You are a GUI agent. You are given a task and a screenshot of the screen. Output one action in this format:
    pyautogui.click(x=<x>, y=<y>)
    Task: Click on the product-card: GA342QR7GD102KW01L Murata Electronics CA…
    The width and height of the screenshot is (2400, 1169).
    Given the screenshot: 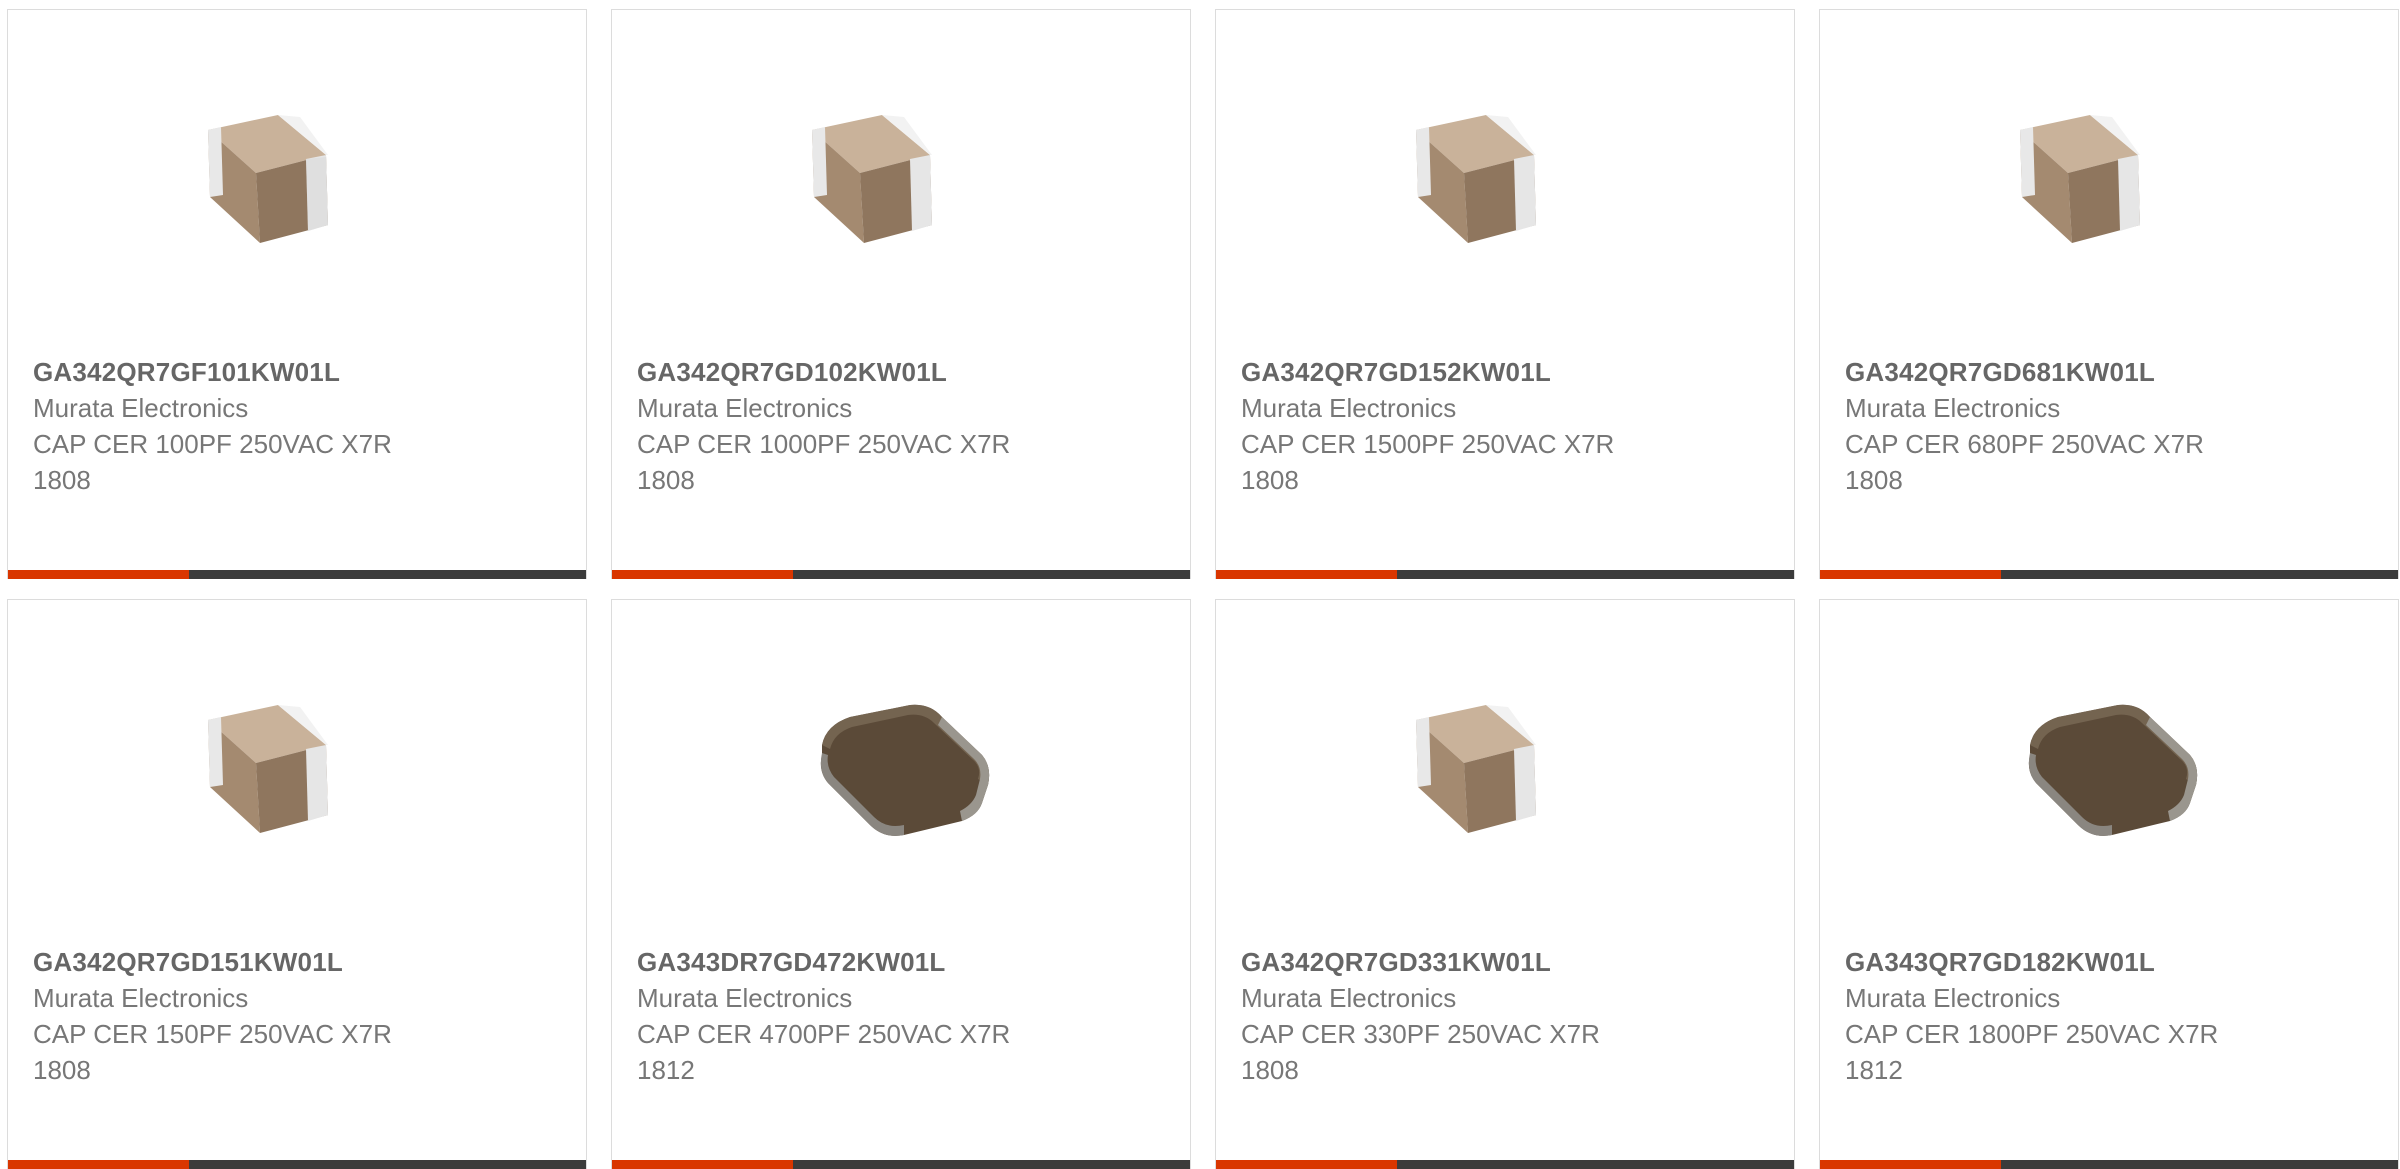 What is the action you would take?
    pyautogui.click(x=901, y=294)
    